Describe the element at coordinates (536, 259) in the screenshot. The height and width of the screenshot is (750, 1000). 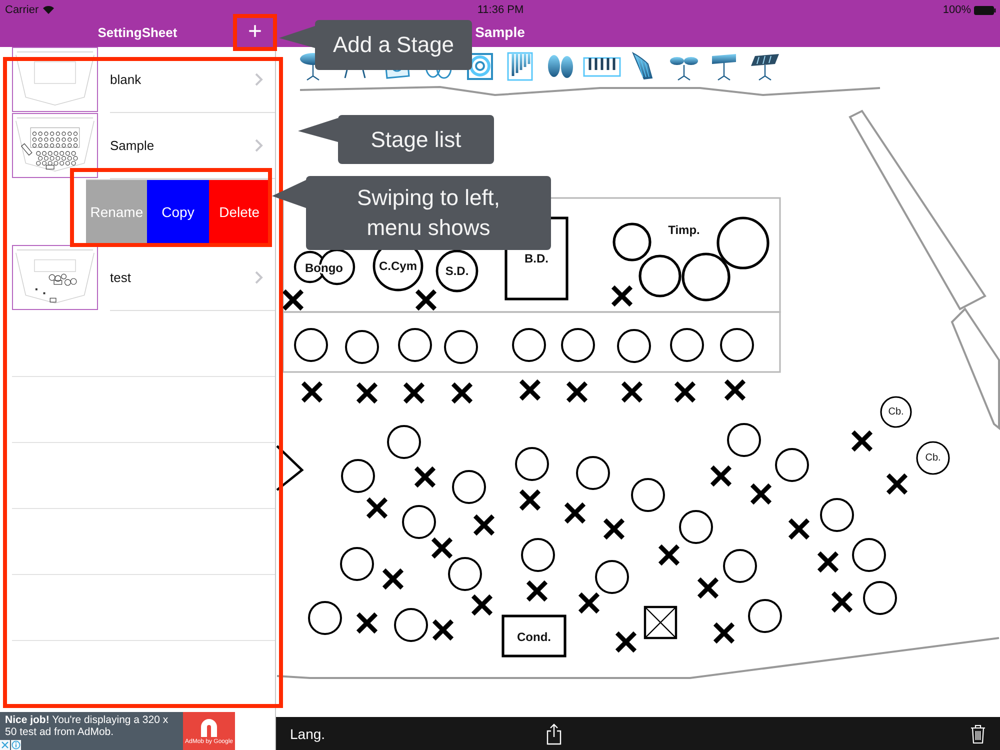
I see `instrument-label: B.D.` at that location.